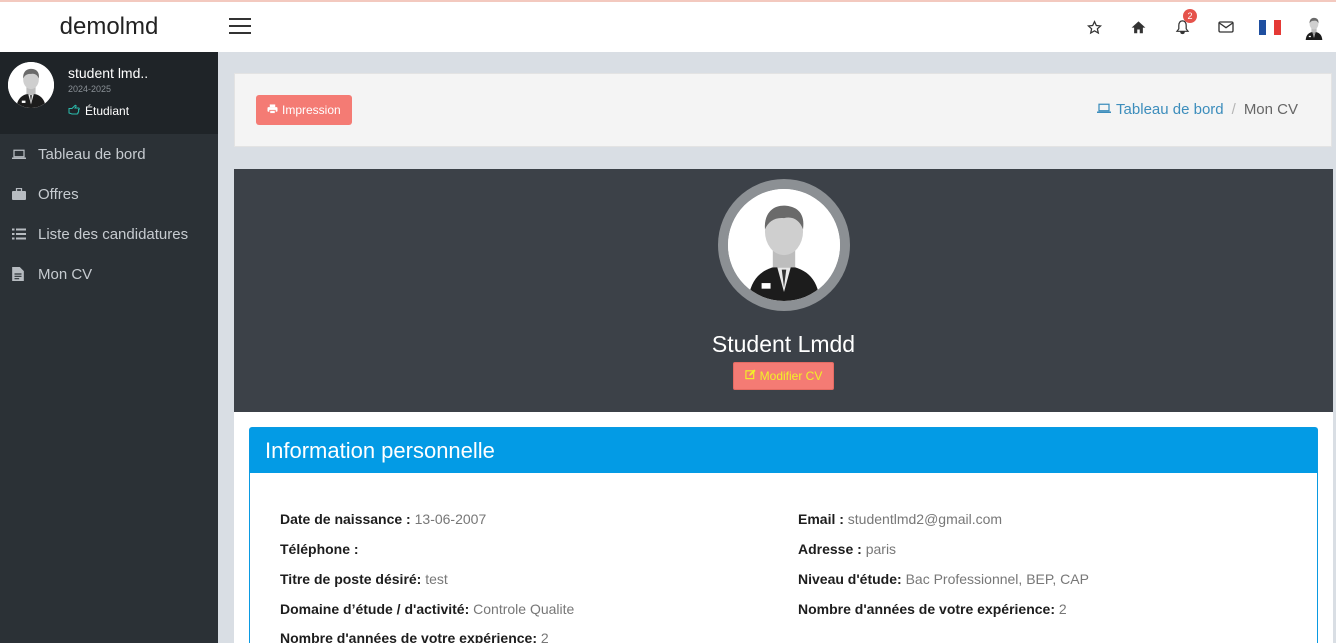  I want to click on field-label: Niveau d'étude:, so click(852, 579).